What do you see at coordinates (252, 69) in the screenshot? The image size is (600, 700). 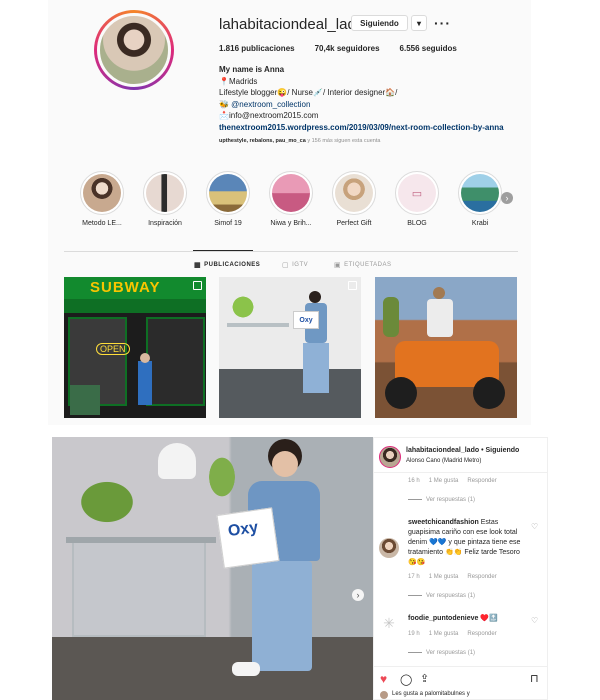 I see `bio-name: My name is Anna` at bounding box center [252, 69].